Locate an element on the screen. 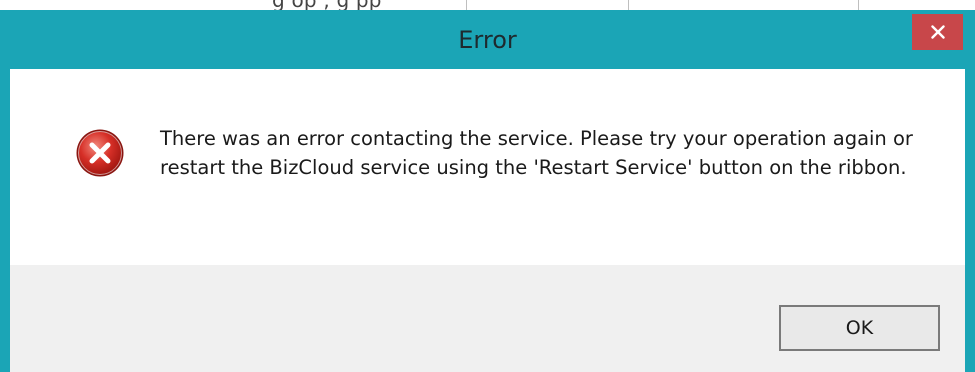 Image resolution: width=975 pixels, height=372 pixels. error-icon is located at coordinates (100, 153).